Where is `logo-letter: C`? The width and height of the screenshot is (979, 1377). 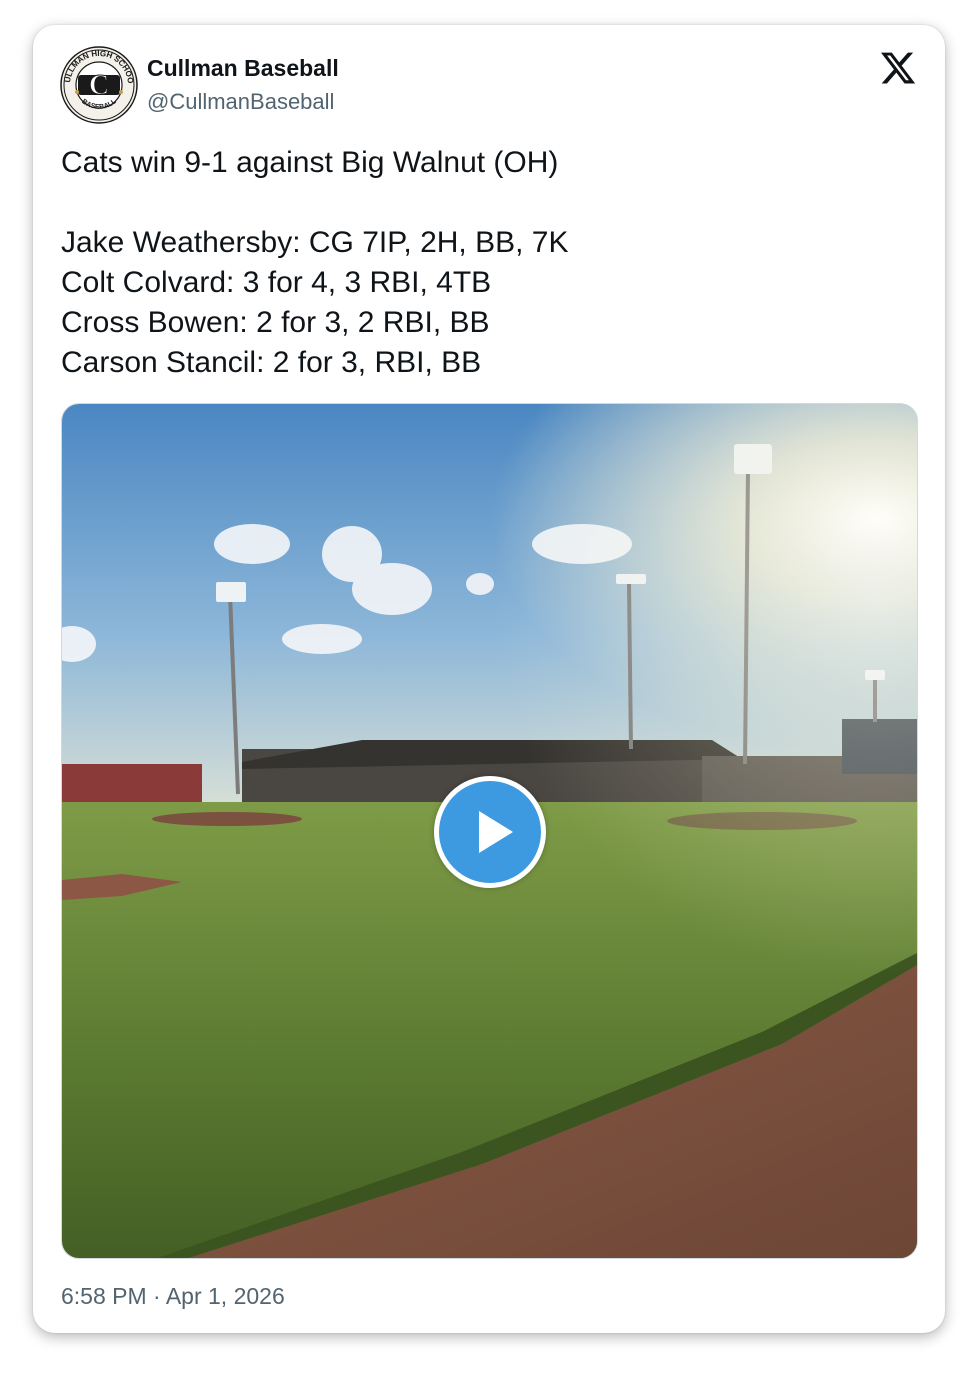 logo-letter: C is located at coordinates (99, 85).